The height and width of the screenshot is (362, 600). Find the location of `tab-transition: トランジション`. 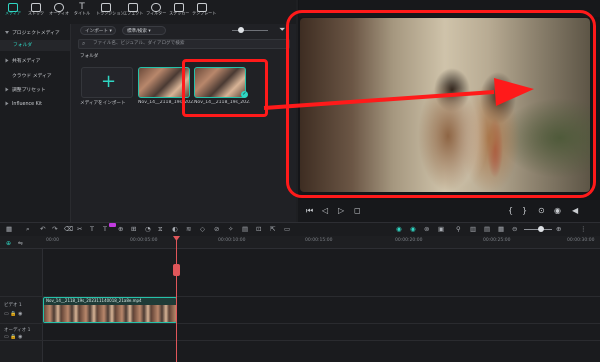

tab-transition: トランジション is located at coordinates (109, 12).